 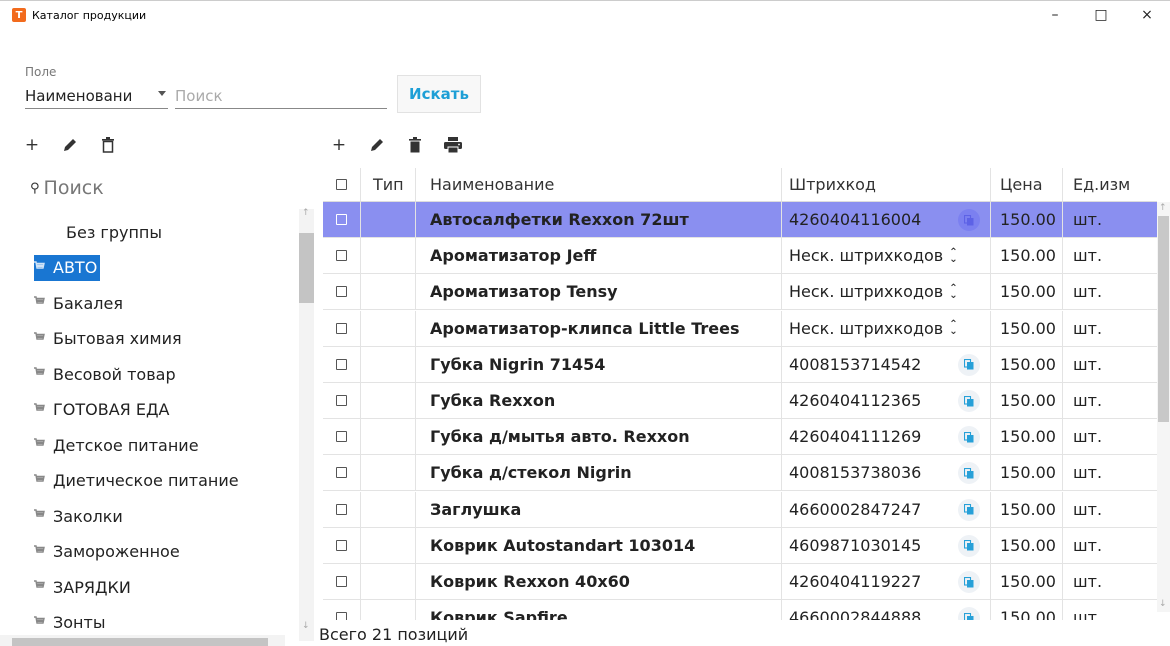 I want to click on tree-hscroll-thumb, so click(x=140, y=642).